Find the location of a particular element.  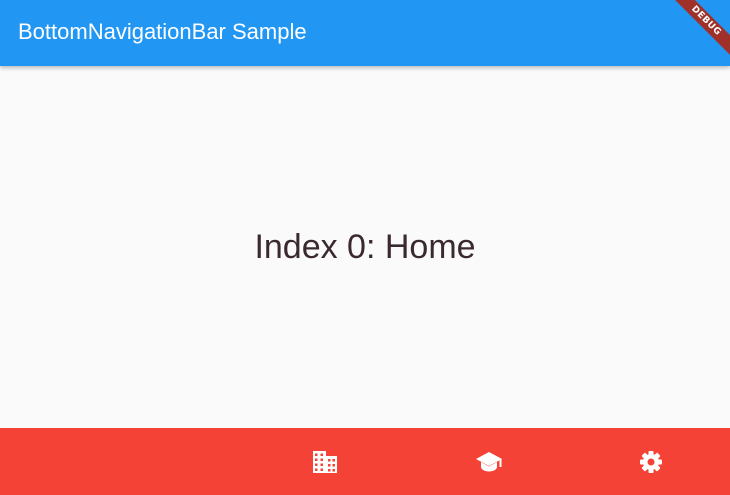

selected-index-text: Index 0: Home is located at coordinates (365, 246).